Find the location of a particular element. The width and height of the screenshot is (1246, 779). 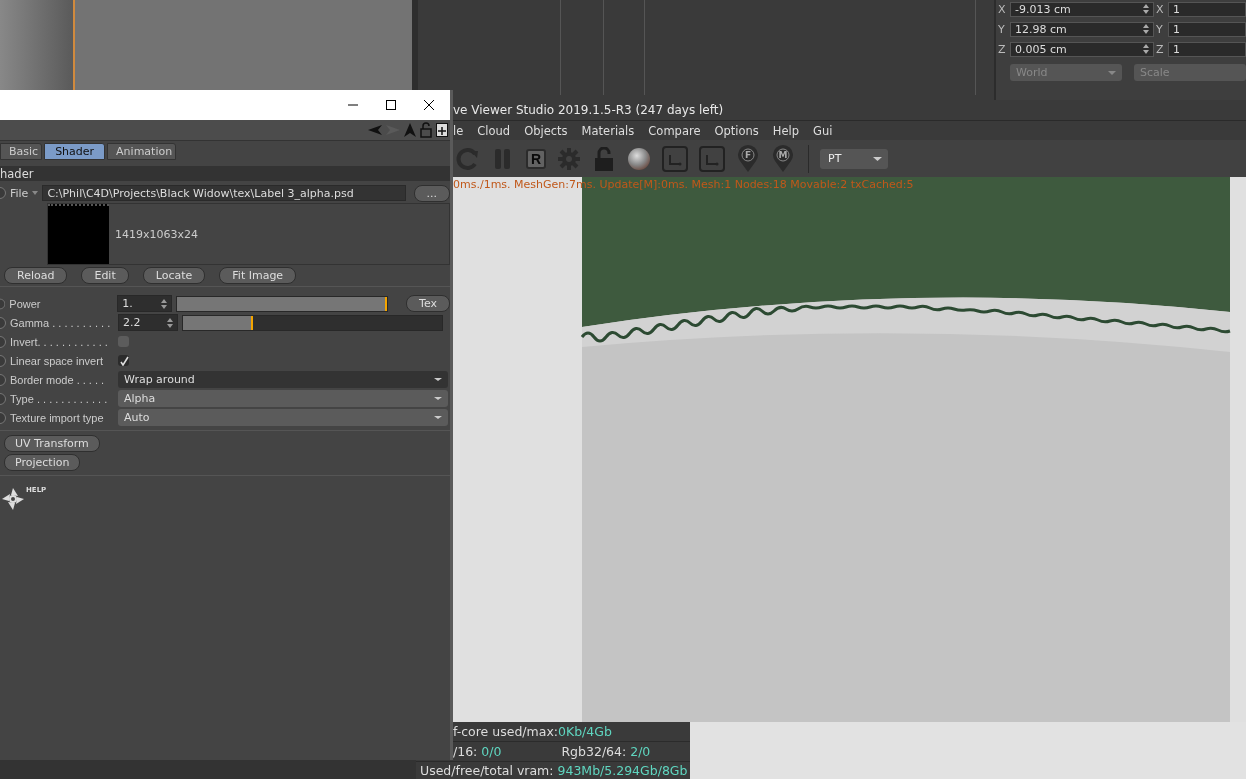

close-button is located at coordinates (429, 105).